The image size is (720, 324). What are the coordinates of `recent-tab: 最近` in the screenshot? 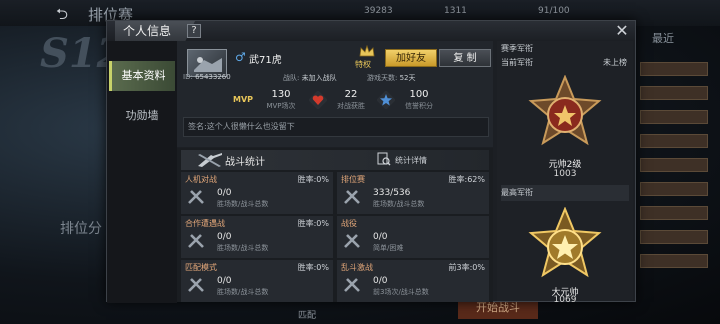 It's located at (663, 38).